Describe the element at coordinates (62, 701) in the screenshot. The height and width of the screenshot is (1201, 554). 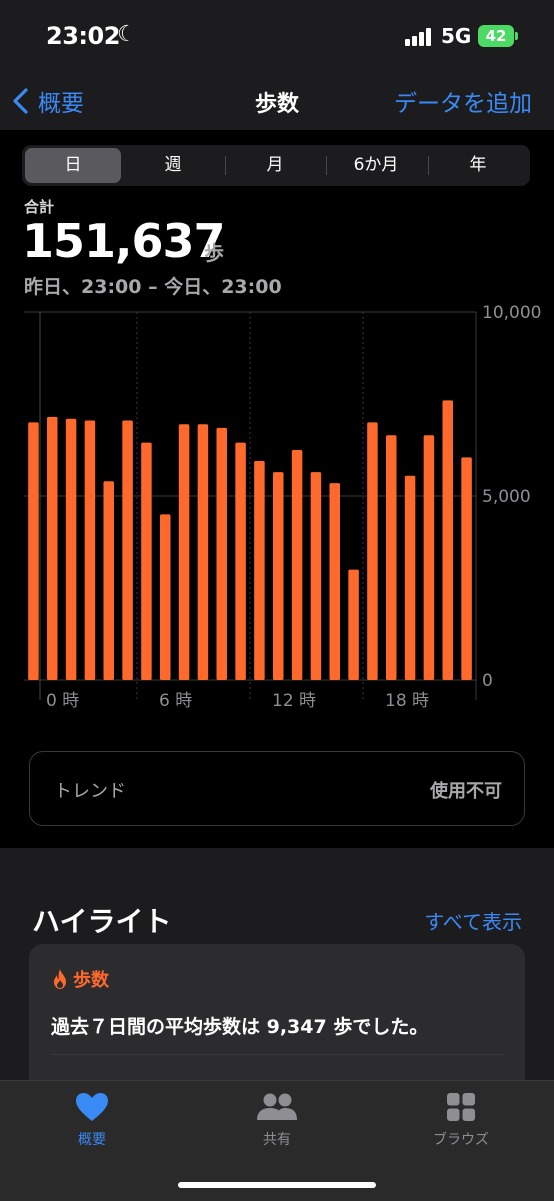
I see `x-tick-label: 0 時` at that location.